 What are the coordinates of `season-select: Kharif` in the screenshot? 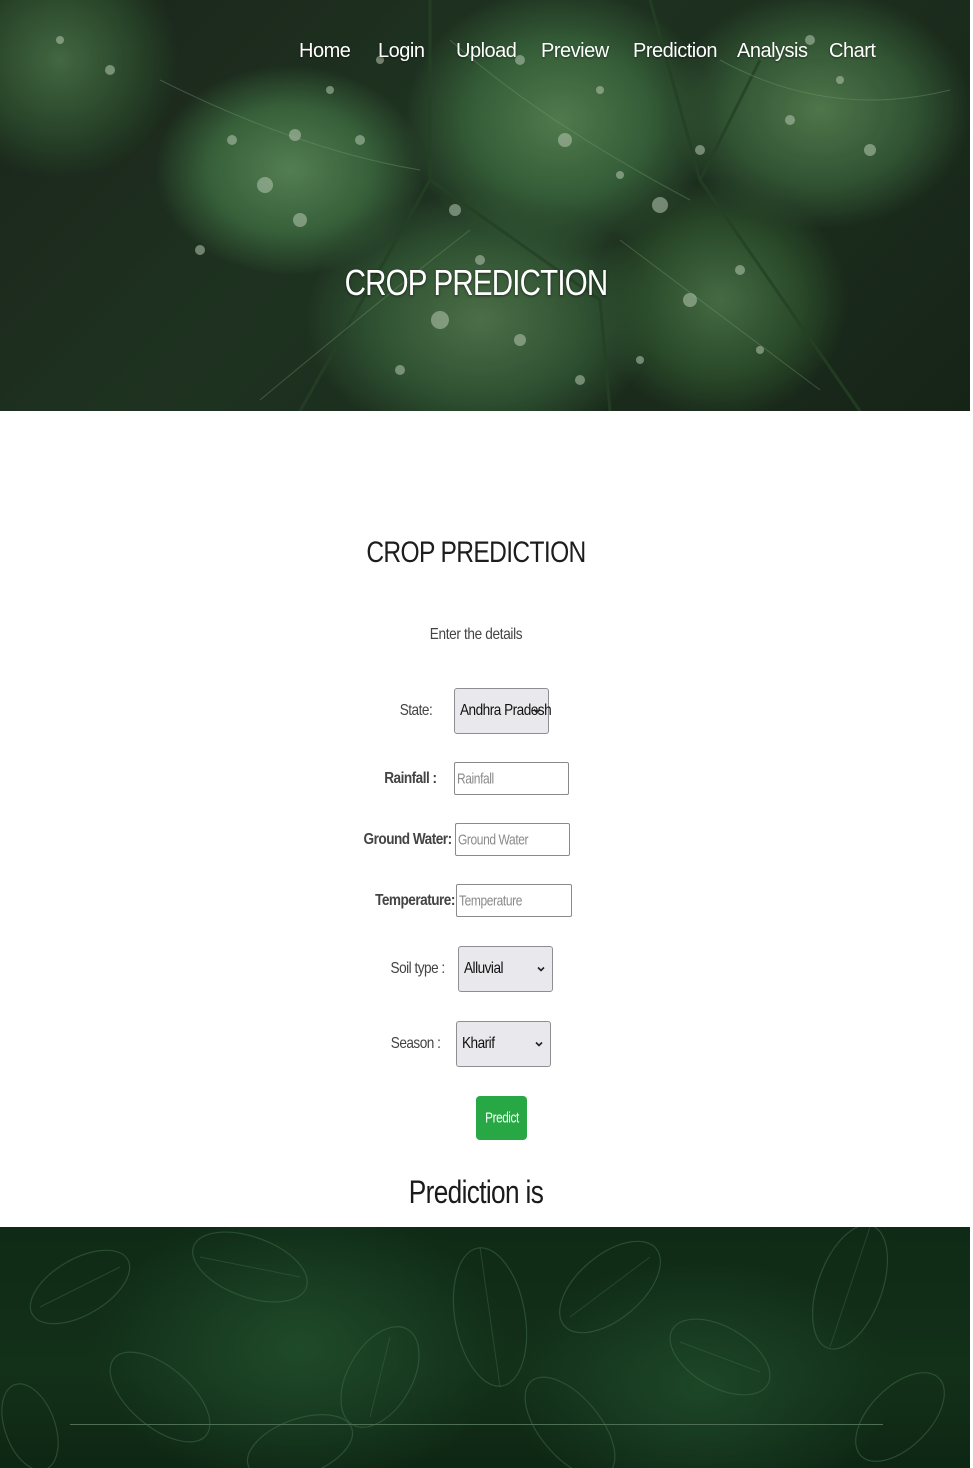 It's located at (503, 1044).